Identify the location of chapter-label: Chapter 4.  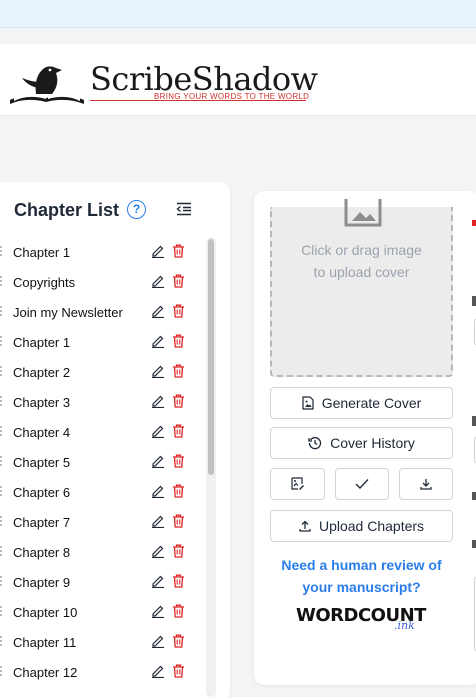
(41, 432).